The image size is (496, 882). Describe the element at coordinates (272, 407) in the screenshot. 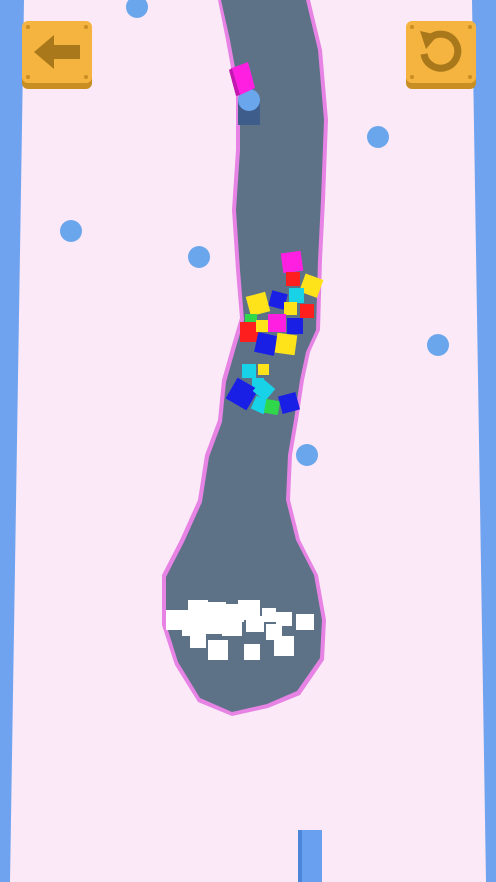

I see `cube-green` at that location.